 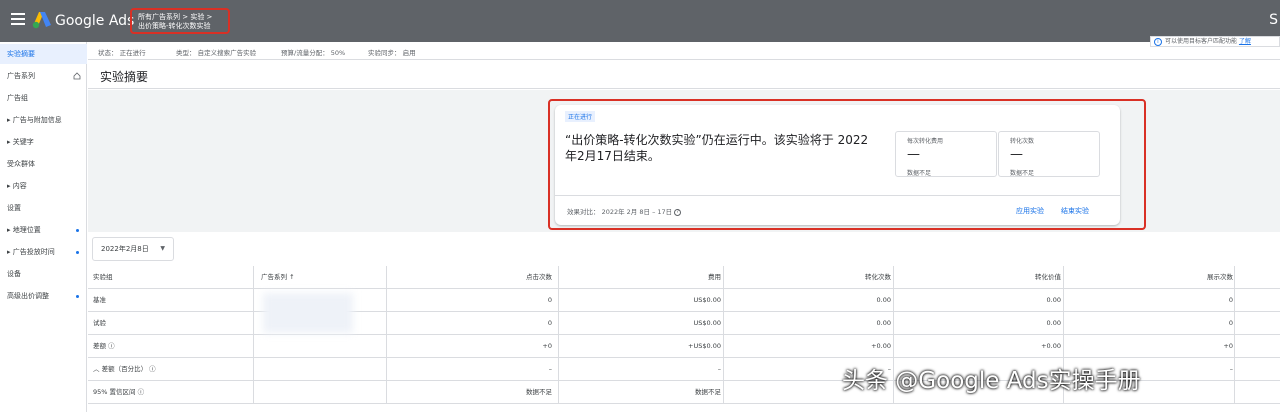 What do you see at coordinates (28, 296) in the screenshot?
I see `sidebar-item-label: 高级出价调整` at bounding box center [28, 296].